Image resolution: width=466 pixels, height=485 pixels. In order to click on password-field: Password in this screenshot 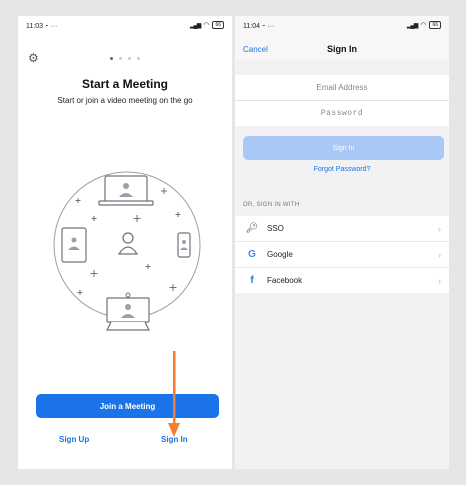, I will do `click(342, 113)`.